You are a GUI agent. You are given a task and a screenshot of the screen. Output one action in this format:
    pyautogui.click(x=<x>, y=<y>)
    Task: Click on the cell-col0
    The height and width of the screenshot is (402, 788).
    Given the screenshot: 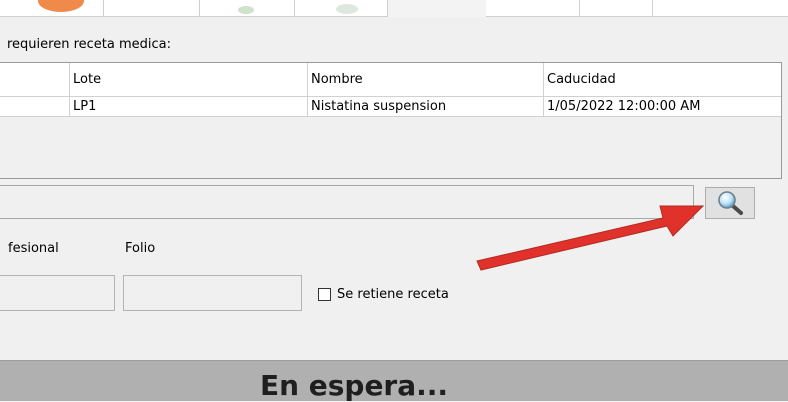 What is the action you would take?
    pyautogui.click(x=35, y=106)
    